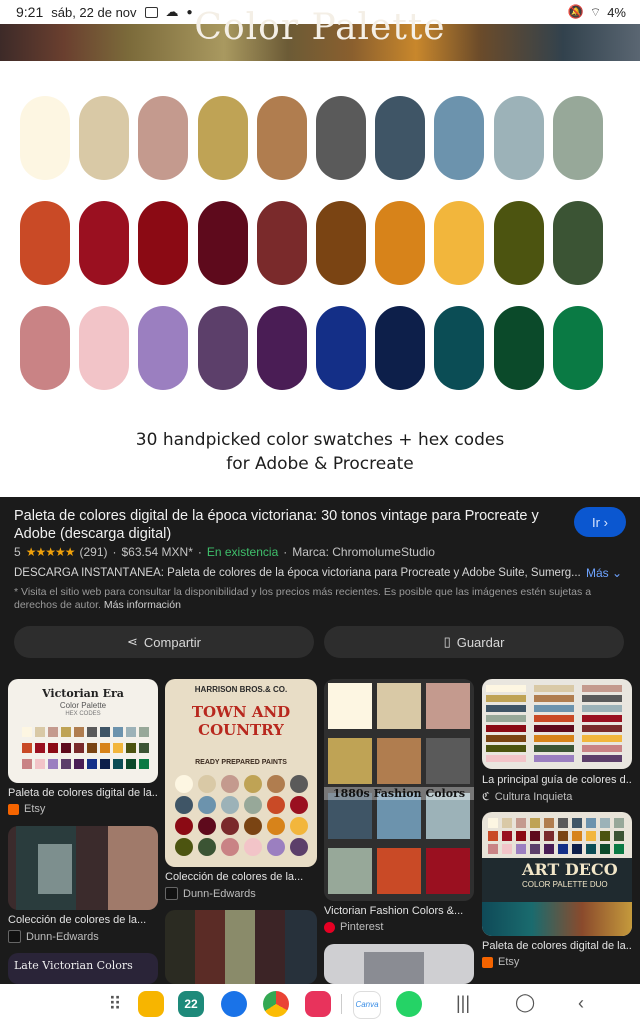 This screenshot has height=1024, width=640. I want to click on screen-recorder-icon, so click(318, 1004).